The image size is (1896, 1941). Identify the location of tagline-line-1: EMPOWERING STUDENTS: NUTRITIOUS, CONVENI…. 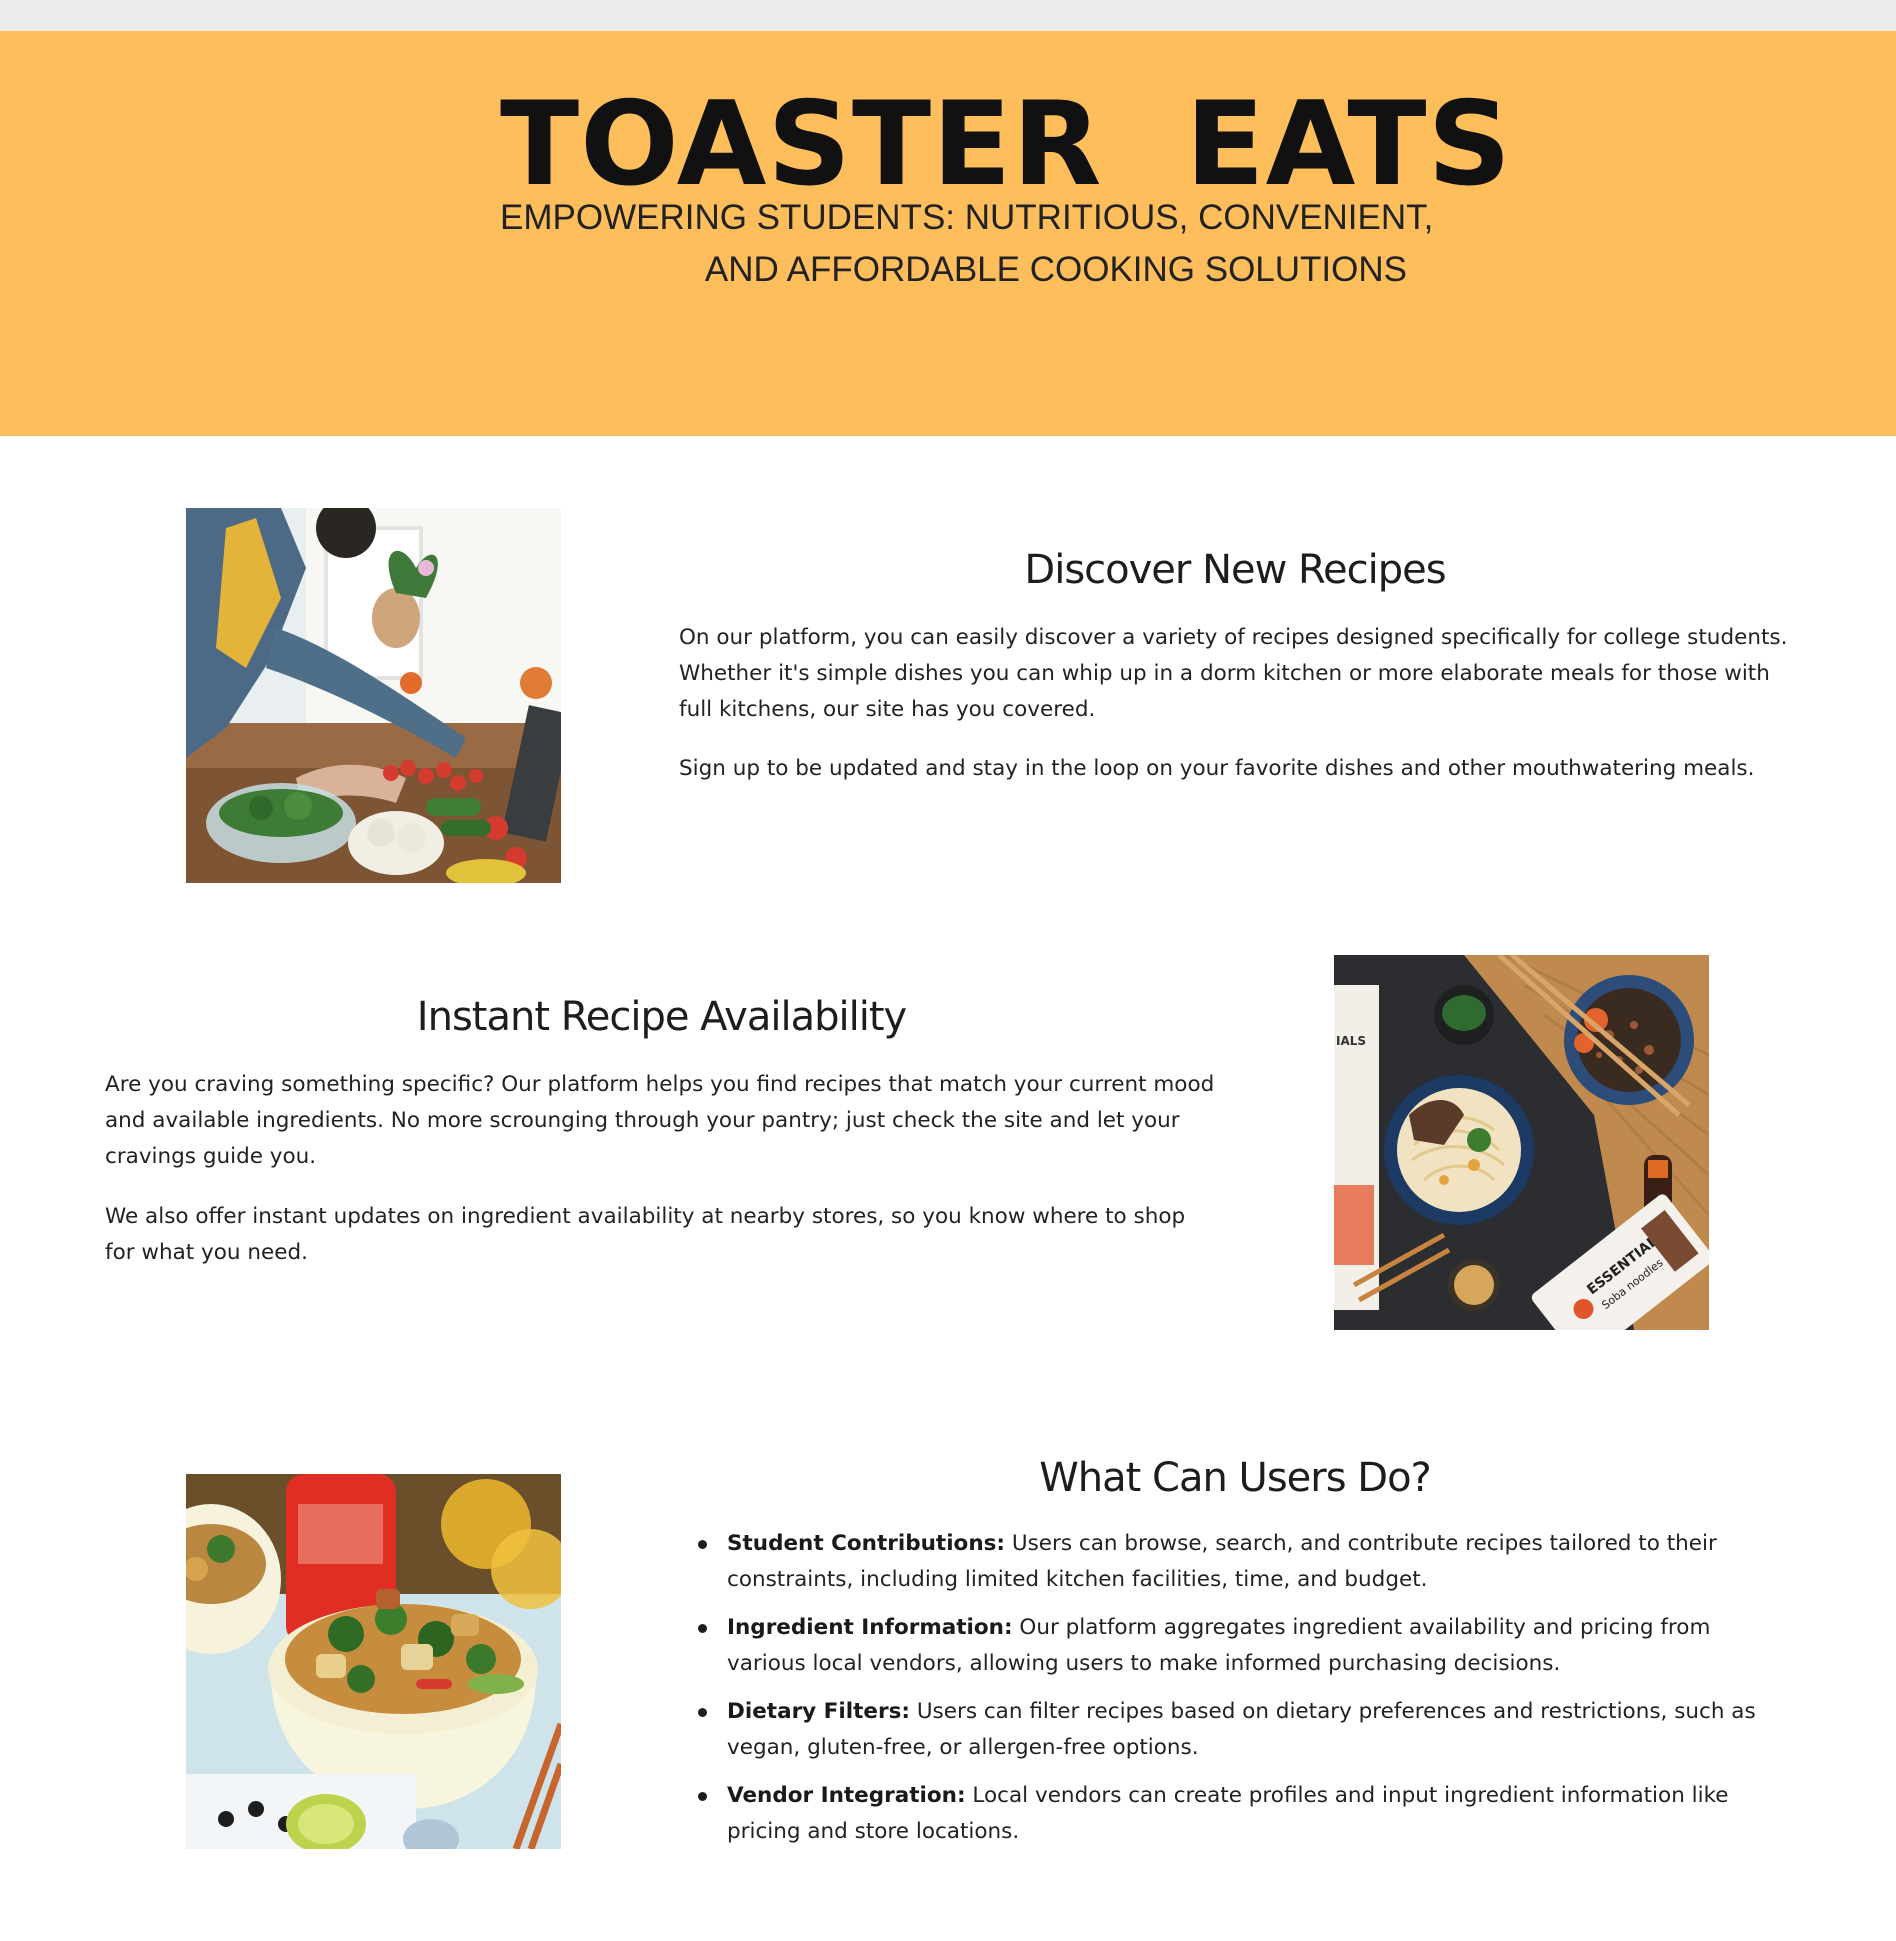
(967, 217).